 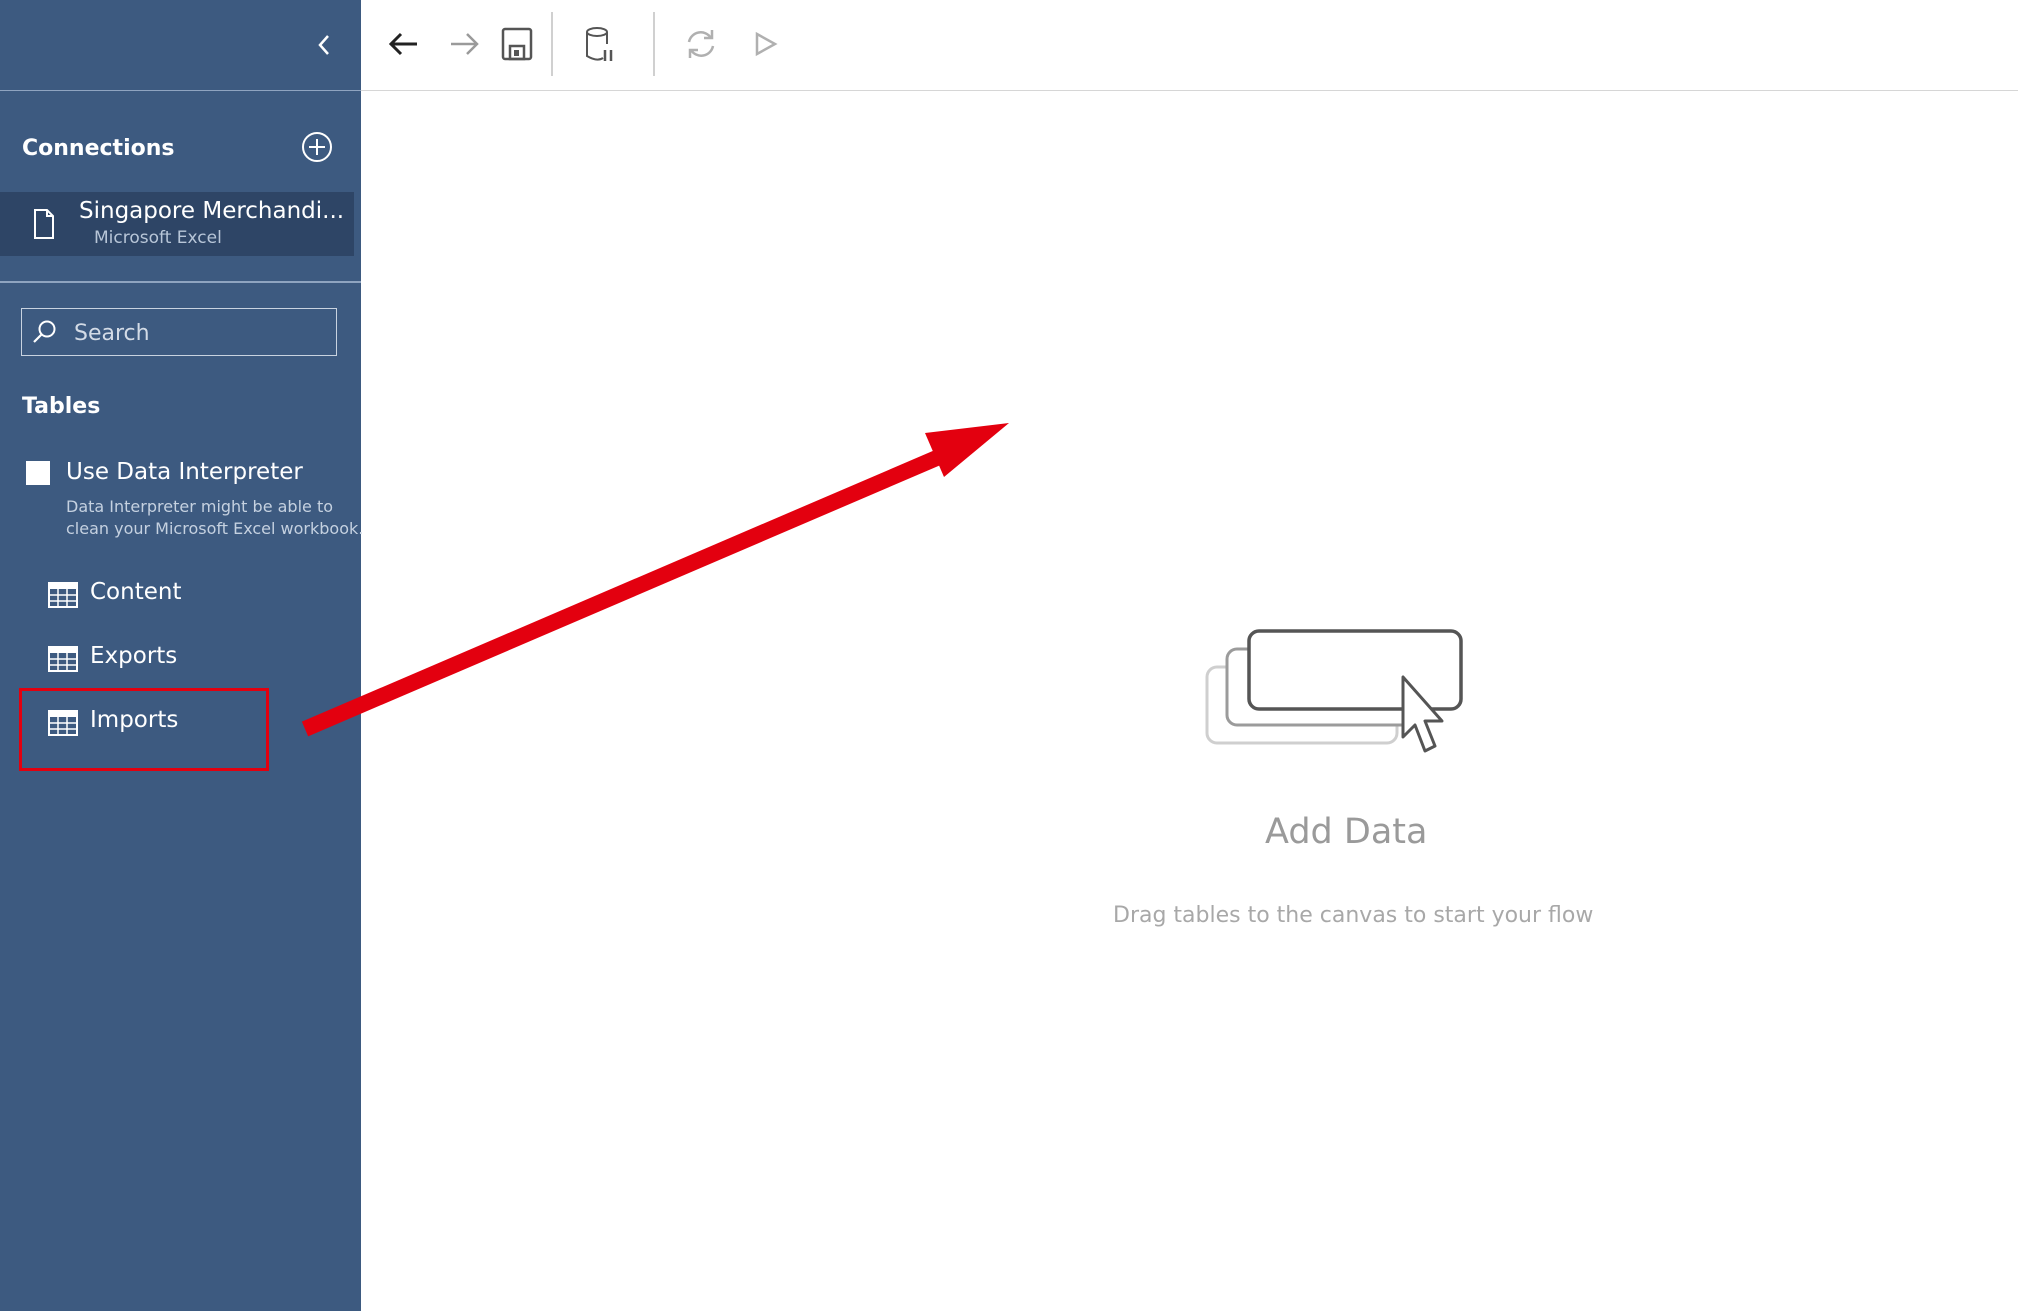 I want to click on data-interpreter-description-line: clean your Microsoft Excel workbook., so click(x=215, y=528).